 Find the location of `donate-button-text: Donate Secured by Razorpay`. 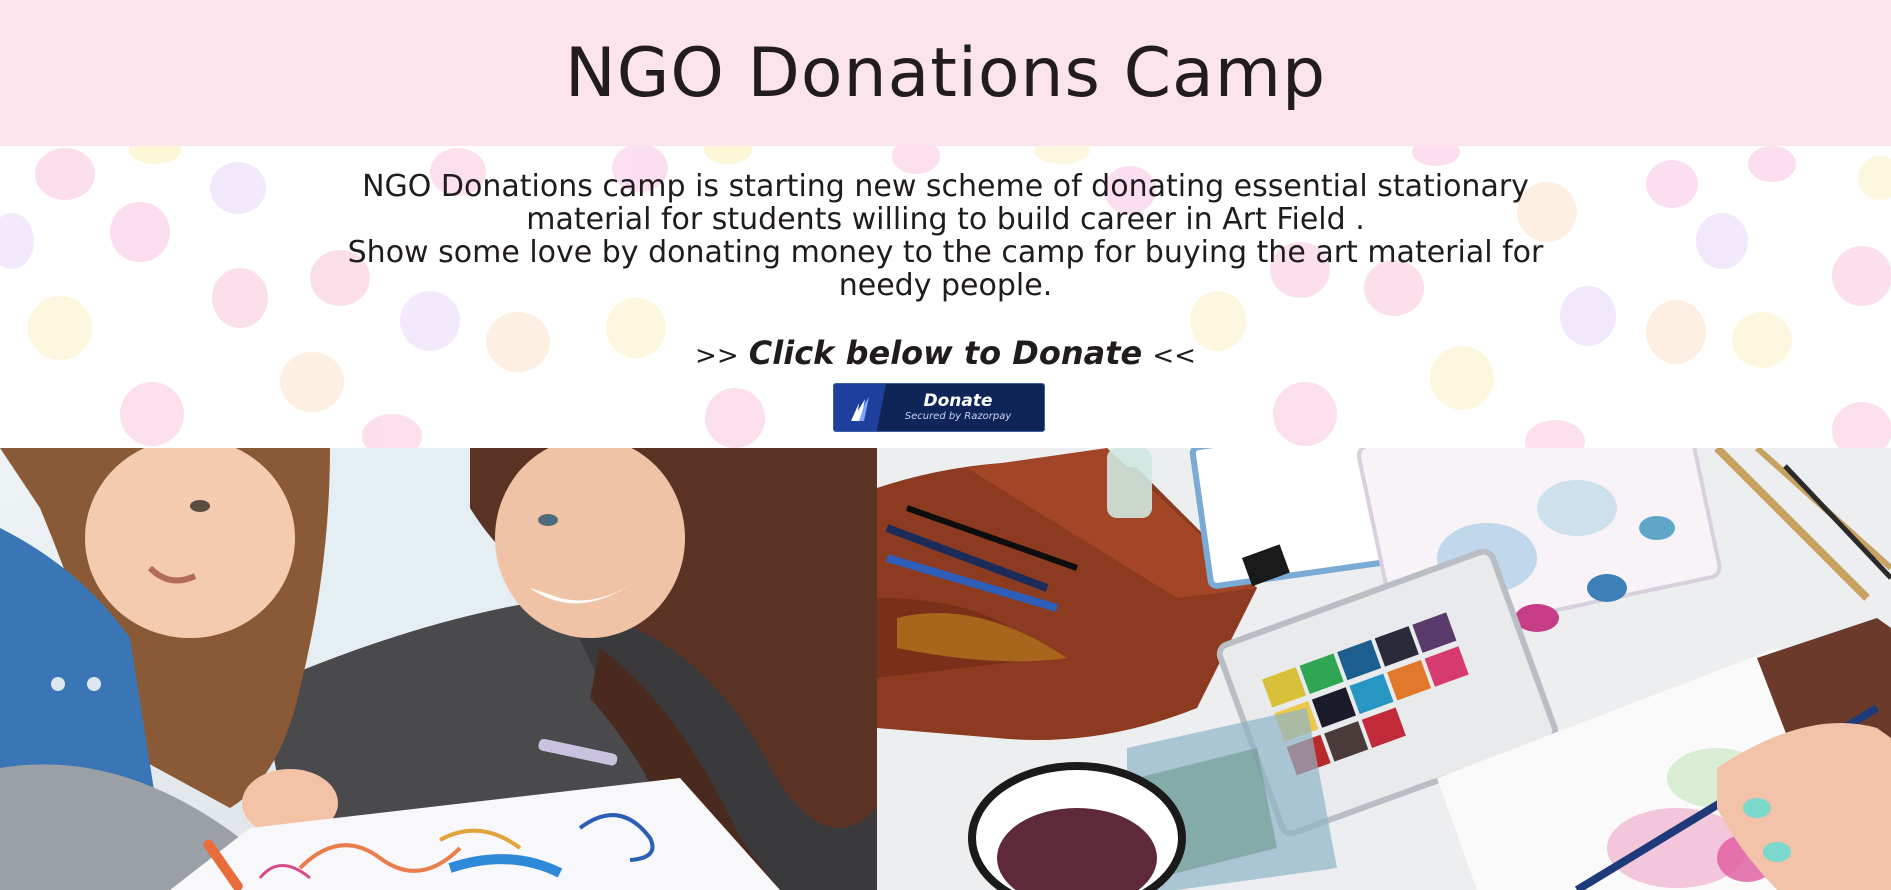

donate-button-text: Donate Secured by Razorpay is located at coordinates (965, 407).